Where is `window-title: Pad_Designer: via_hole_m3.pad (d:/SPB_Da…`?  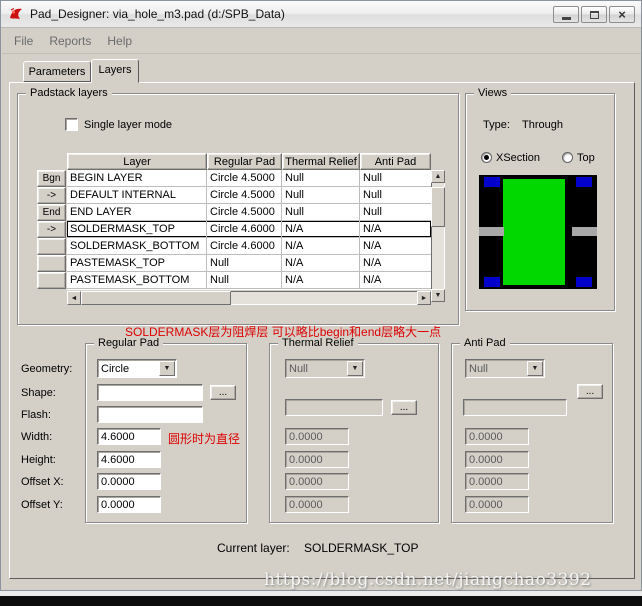
window-title: Pad_Designer: via_hole_m3.pad (d:/SPB_Da… is located at coordinates (157, 14).